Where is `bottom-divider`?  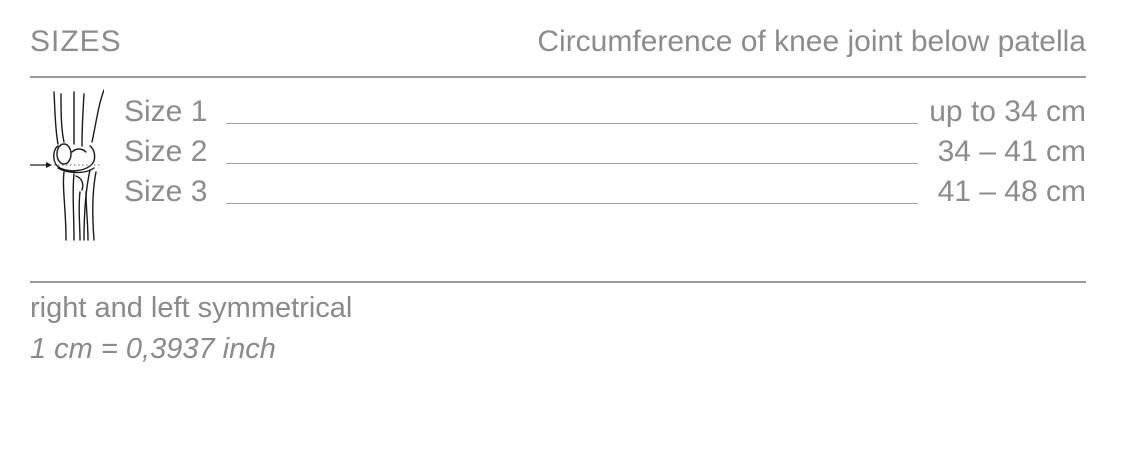 bottom-divider is located at coordinates (558, 282).